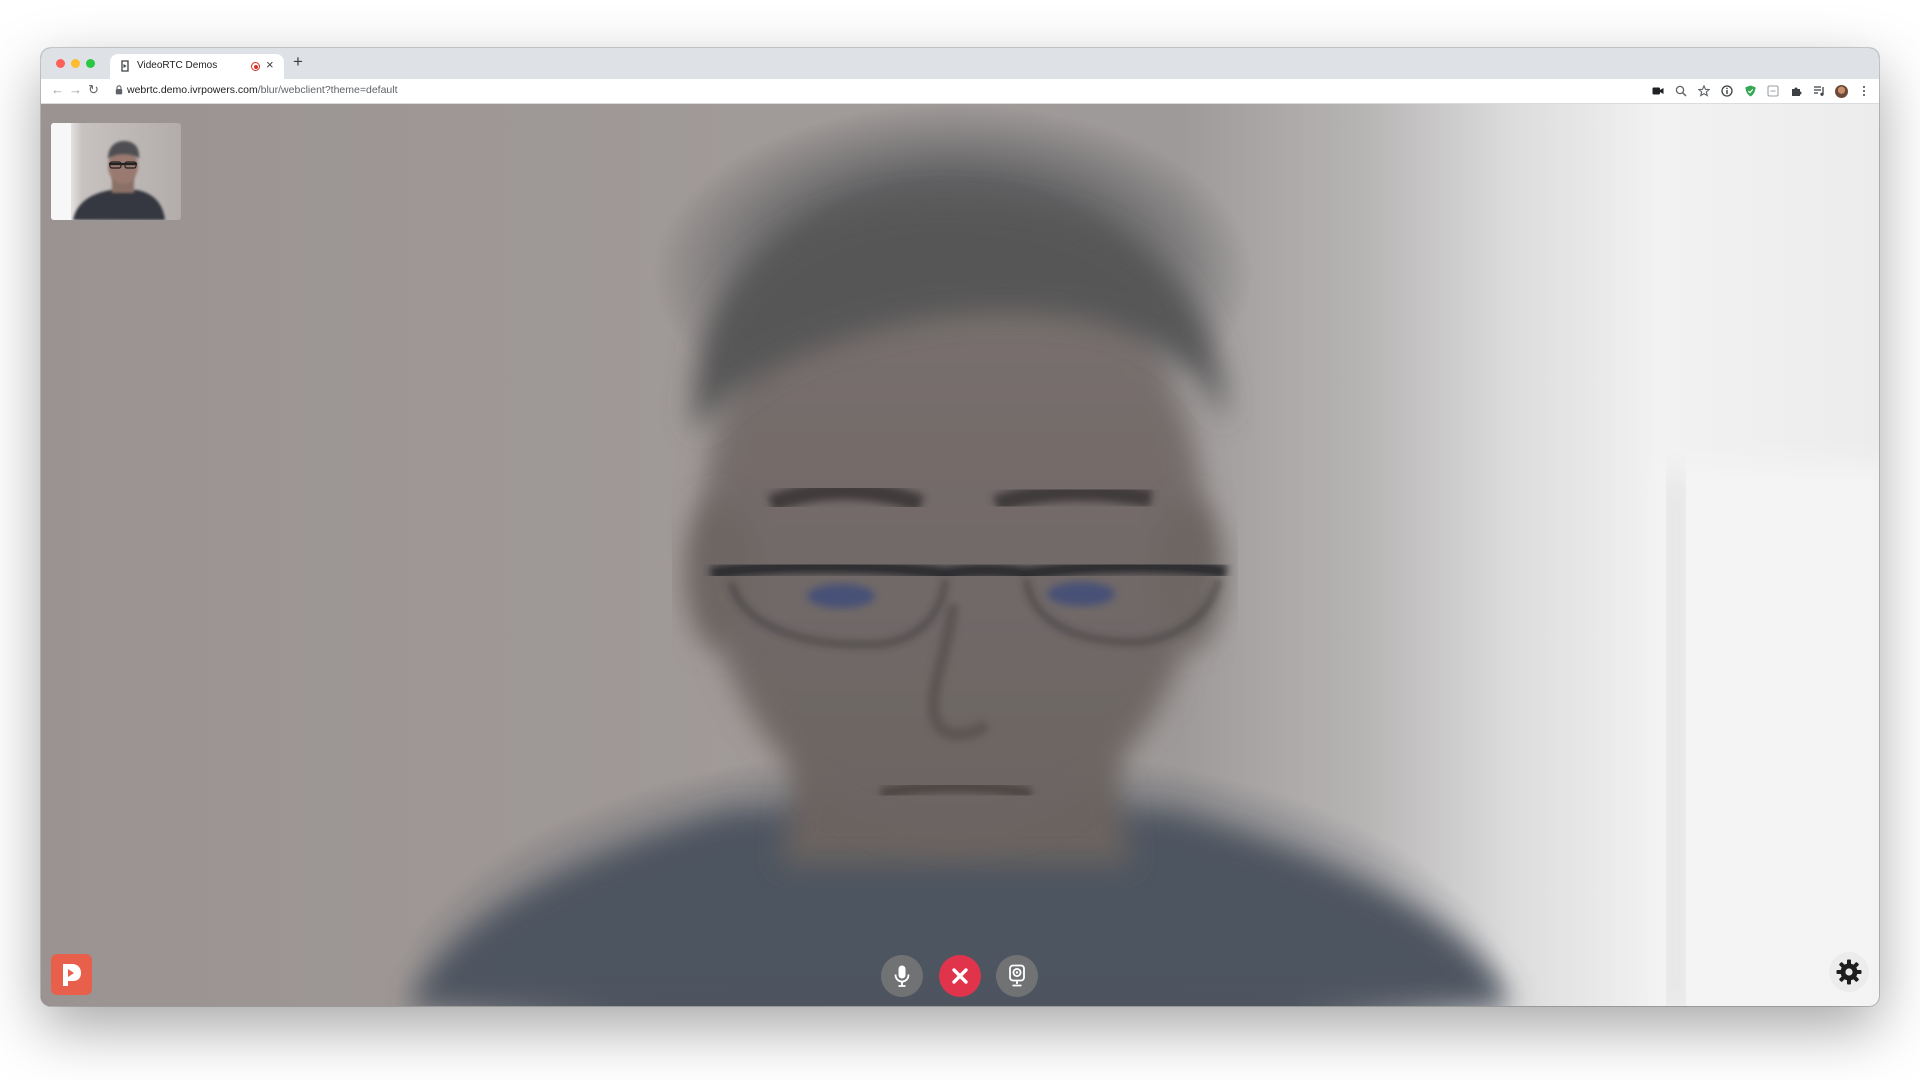 This screenshot has width=1920, height=1080. Describe the element at coordinates (192, 90) in the screenshot. I see `url-host: webrtc.demo.ivrpowers.com` at that location.